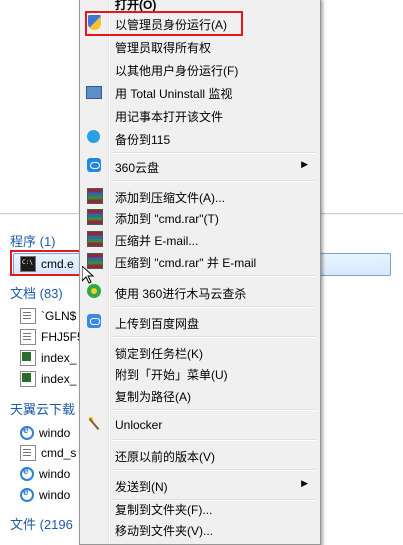 This screenshot has height=545, width=403. What do you see at coordinates (200, 485) in the screenshot?
I see `menu-item-send-to: 发送到(N) ▶` at bounding box center [200, 485].